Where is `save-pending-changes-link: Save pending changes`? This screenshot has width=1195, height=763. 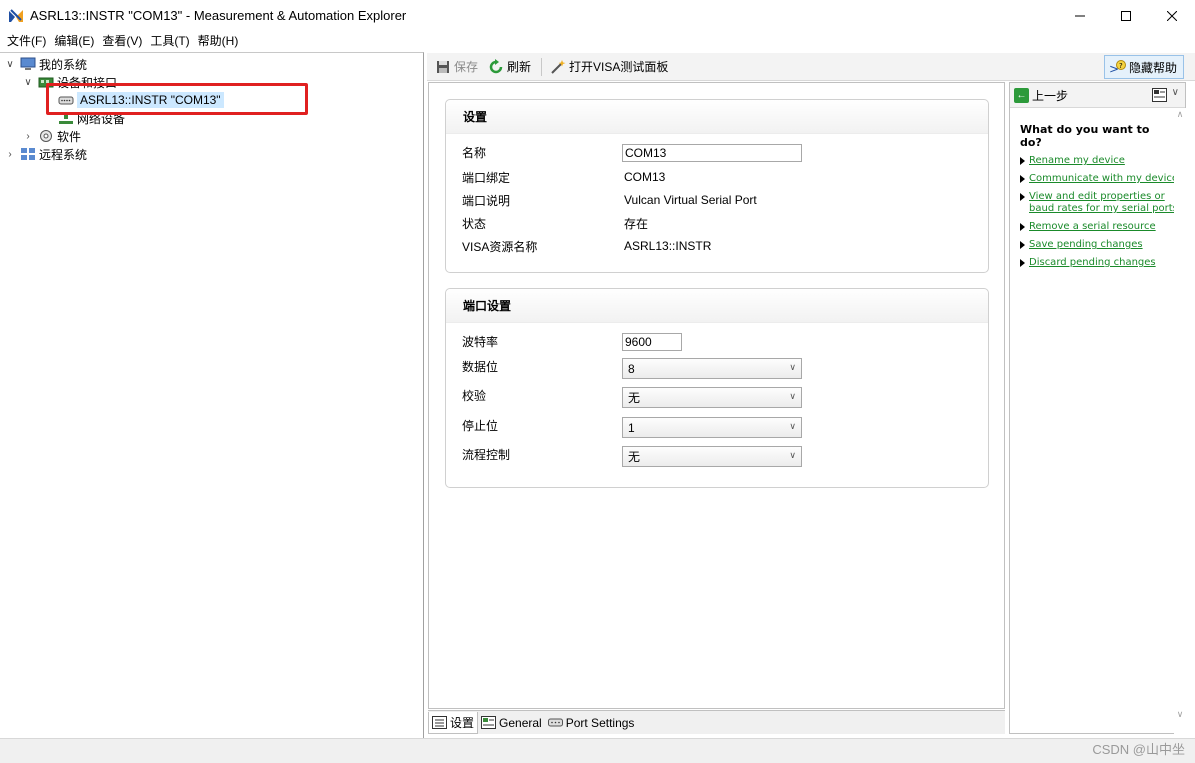 save-pending-changes-link: Save pending changes is located at coordinates (1086, 245).